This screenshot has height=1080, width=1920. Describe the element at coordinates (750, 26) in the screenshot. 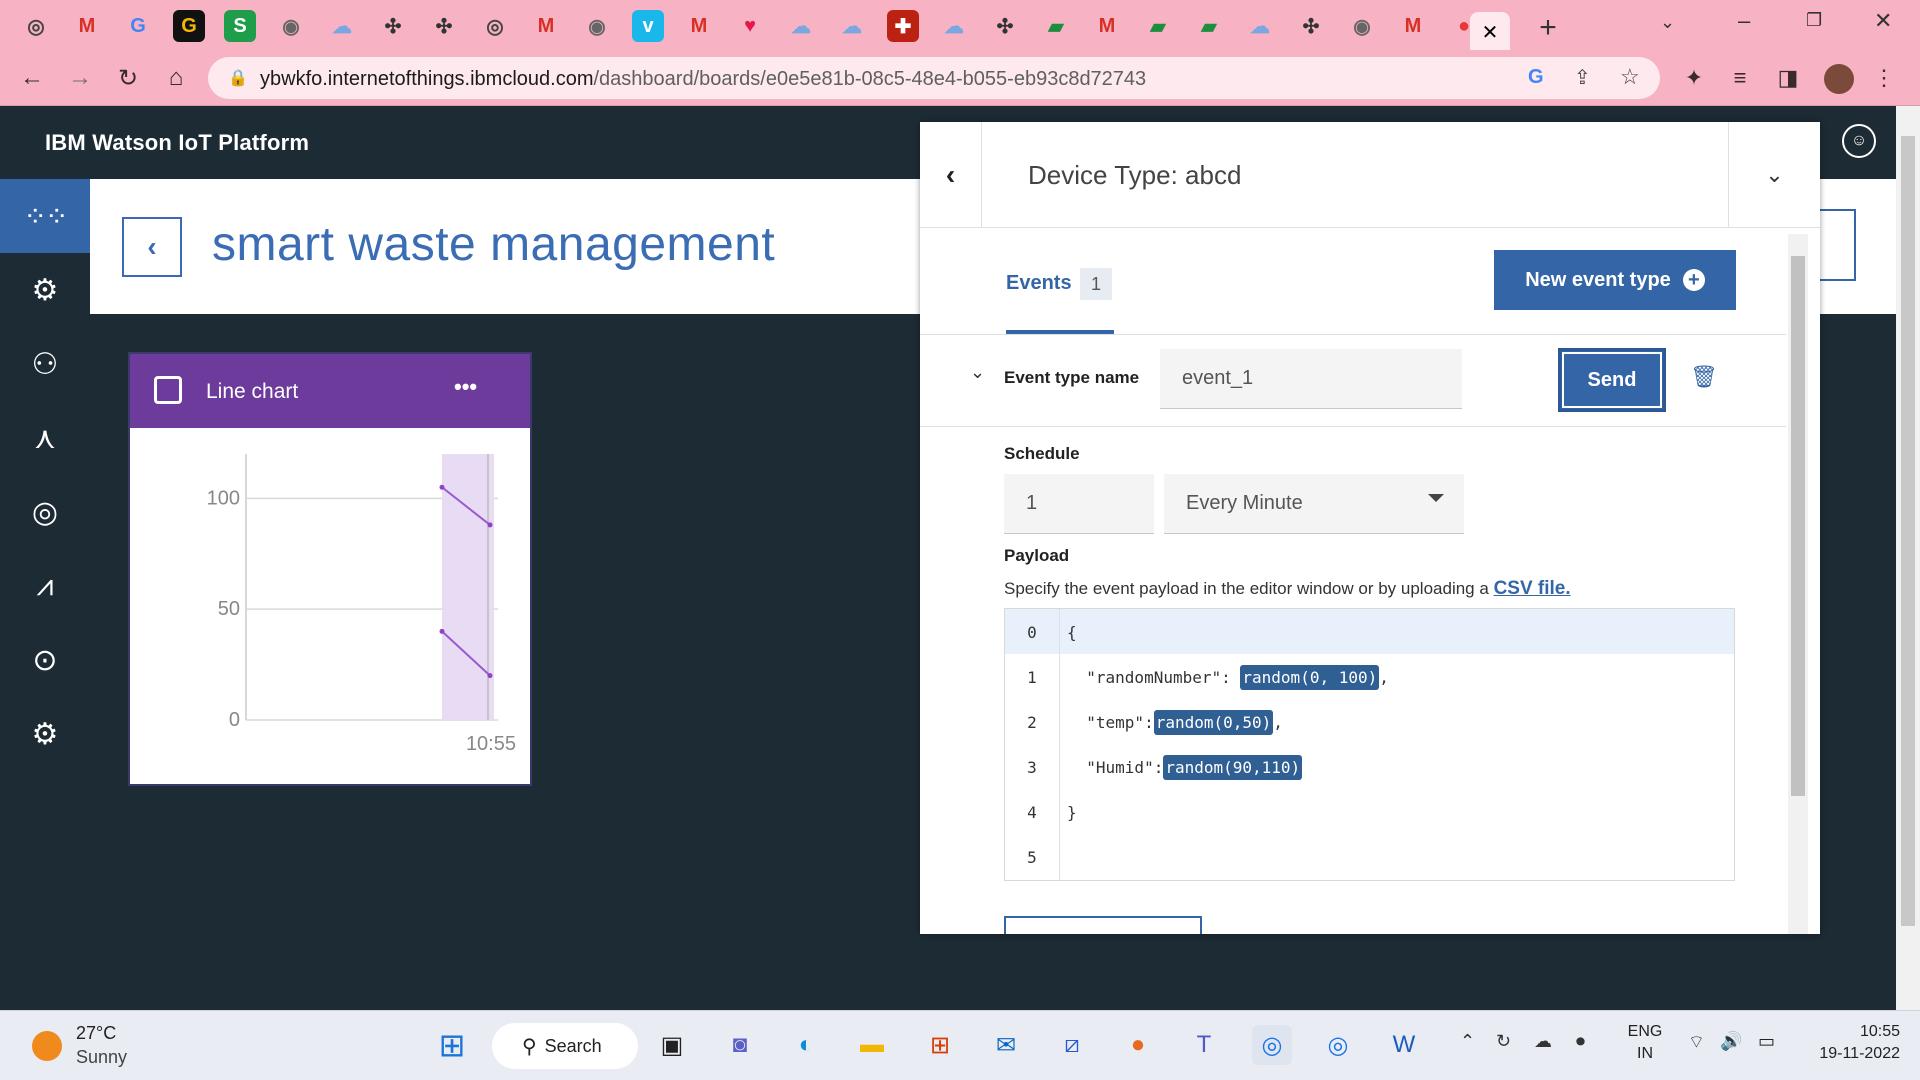

I see `browser-tab: ♥` at that location.